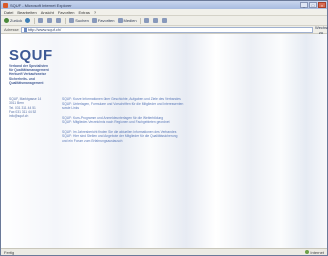  Describe the element at coordinates (9, 252) in the screenshot. I see `status-text: Fertig` at that location.